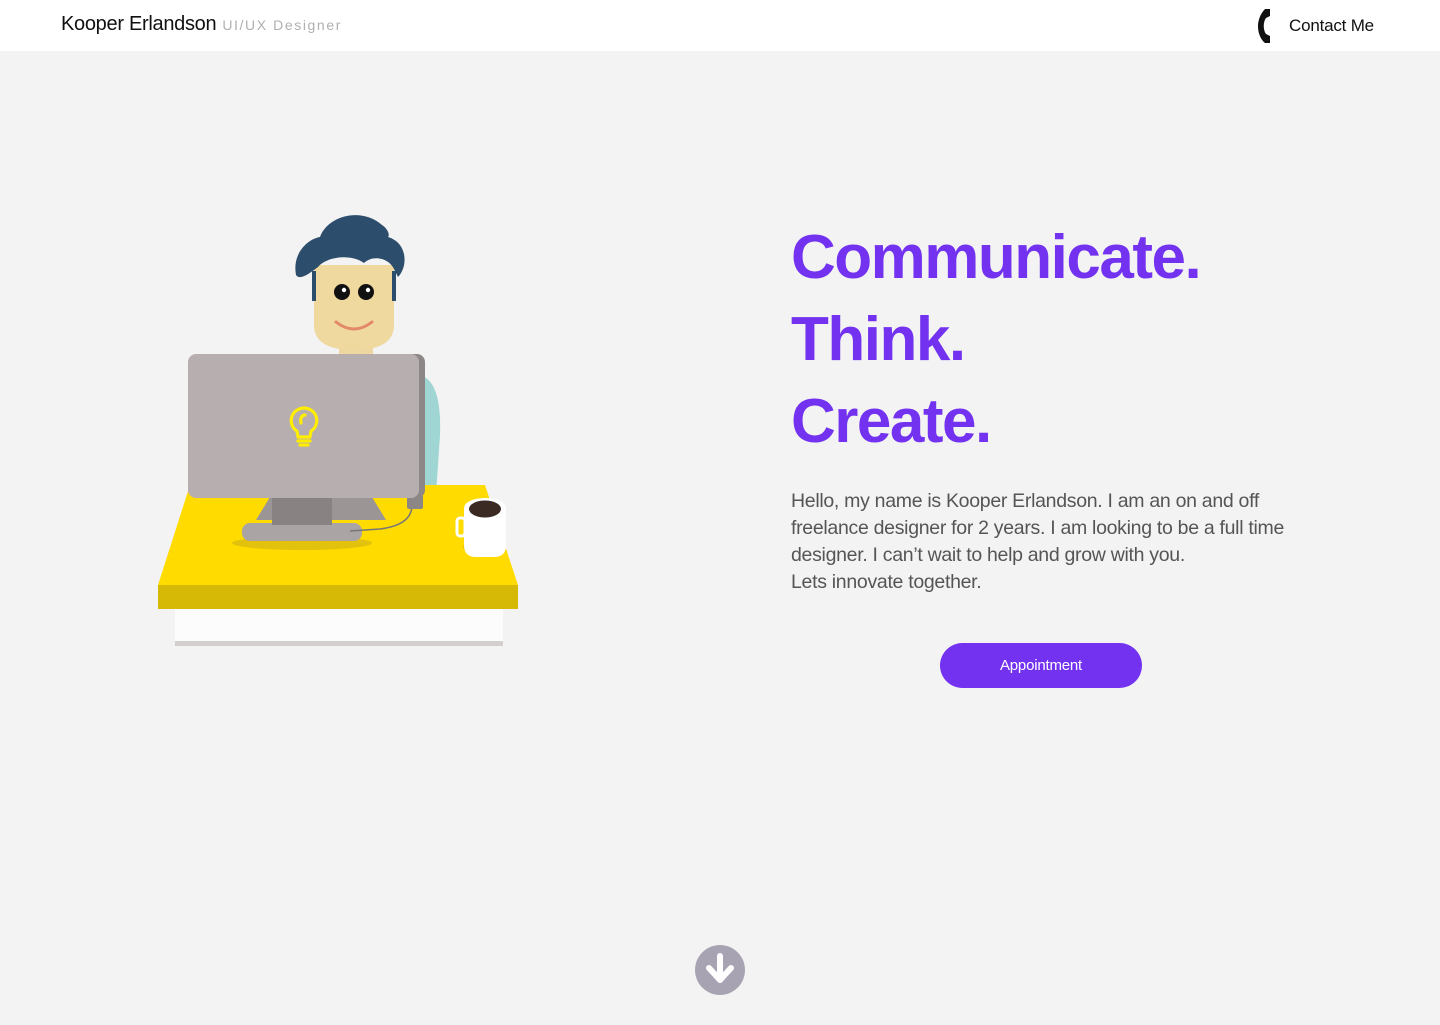  Describe the element at coordinates (339, 627) in the screenshot. I see `desk-drawer` at that location.